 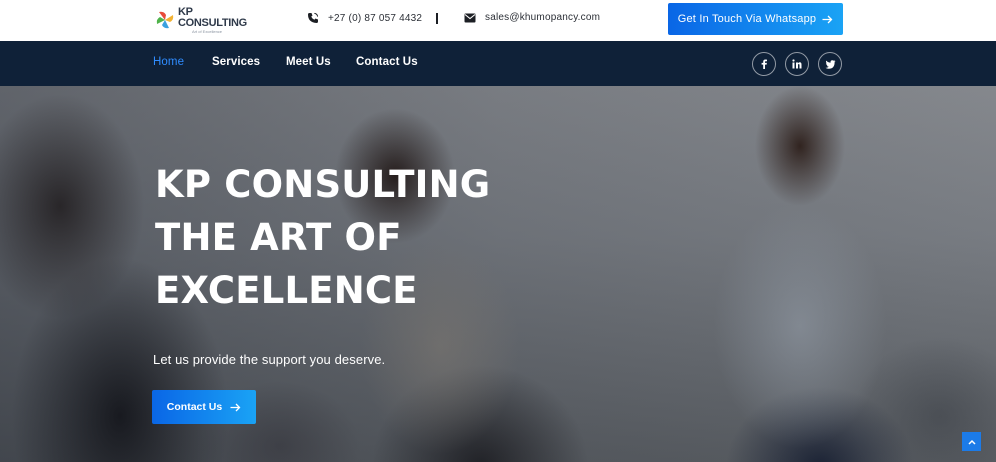 What do you see at coordinates (387, 62) in the screenshot?
I see `nav-contact-us: Contact Us` at bounding box center [387, 62].